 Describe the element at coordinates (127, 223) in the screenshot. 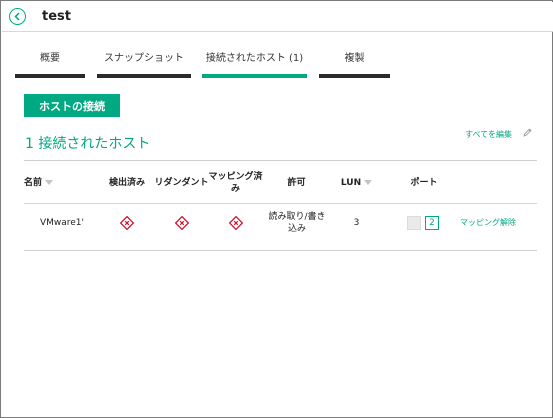

I see `detected-critical-icon` at that location.